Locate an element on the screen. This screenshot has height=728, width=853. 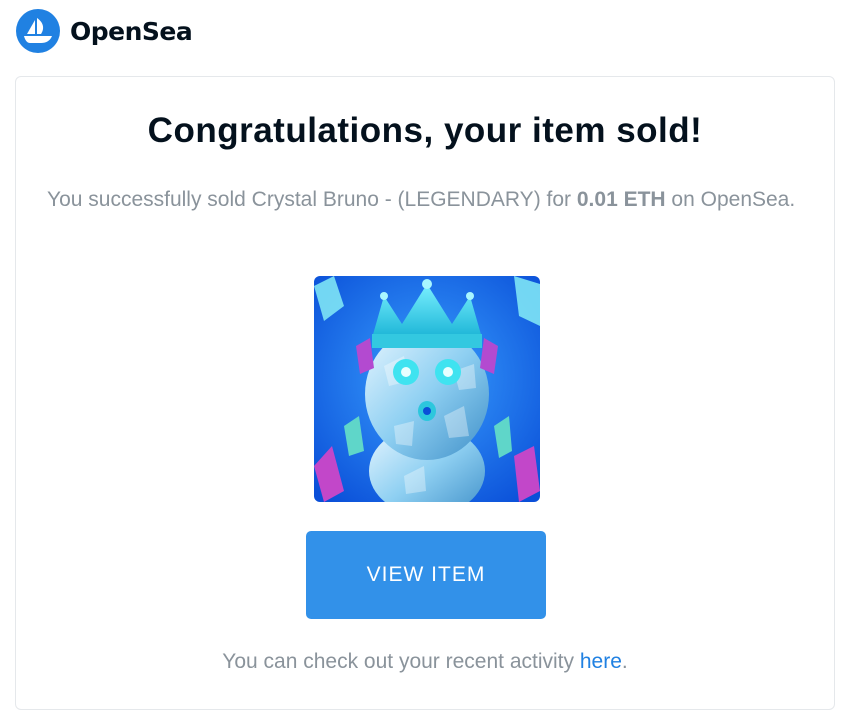
nft-image is located at coordinates (427, 389).